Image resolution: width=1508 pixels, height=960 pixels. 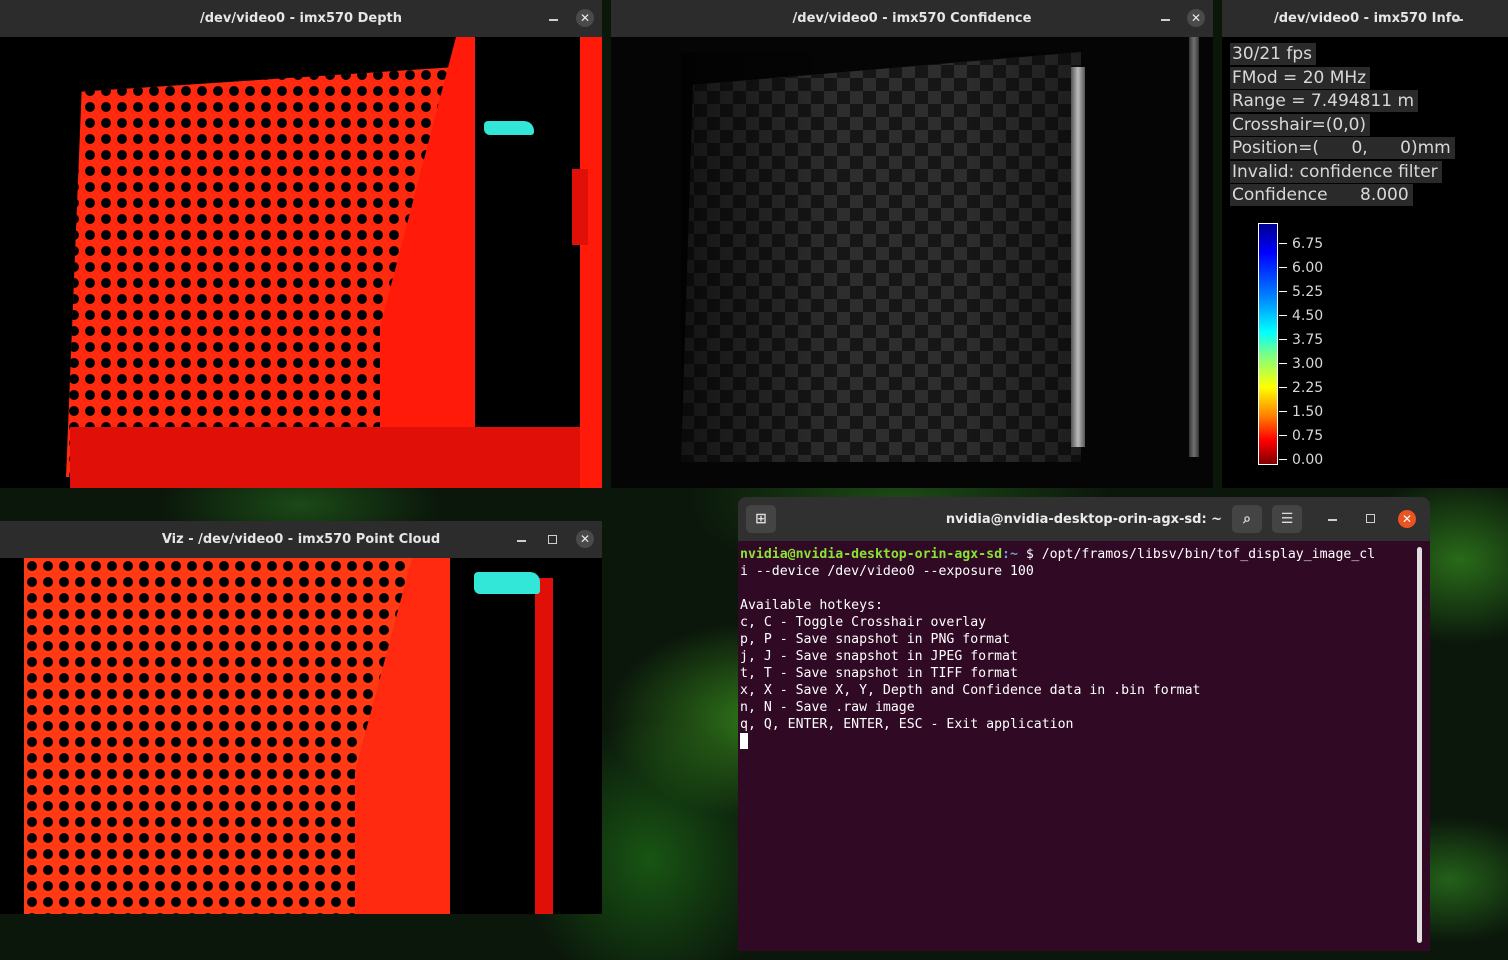 I want to click on colorbar-label: 1.50, so click(x=1308, y=412).